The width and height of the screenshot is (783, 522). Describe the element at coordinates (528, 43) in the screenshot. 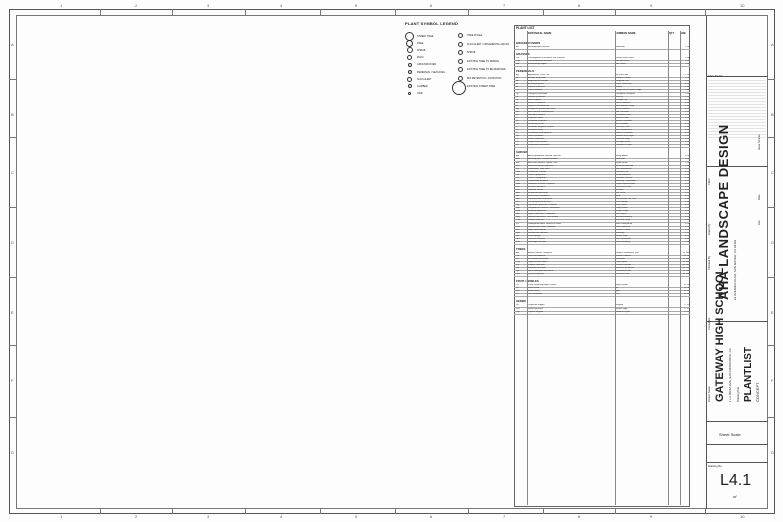

I see `plant-list-section-heading: GROUNDCOVERS` at that location.